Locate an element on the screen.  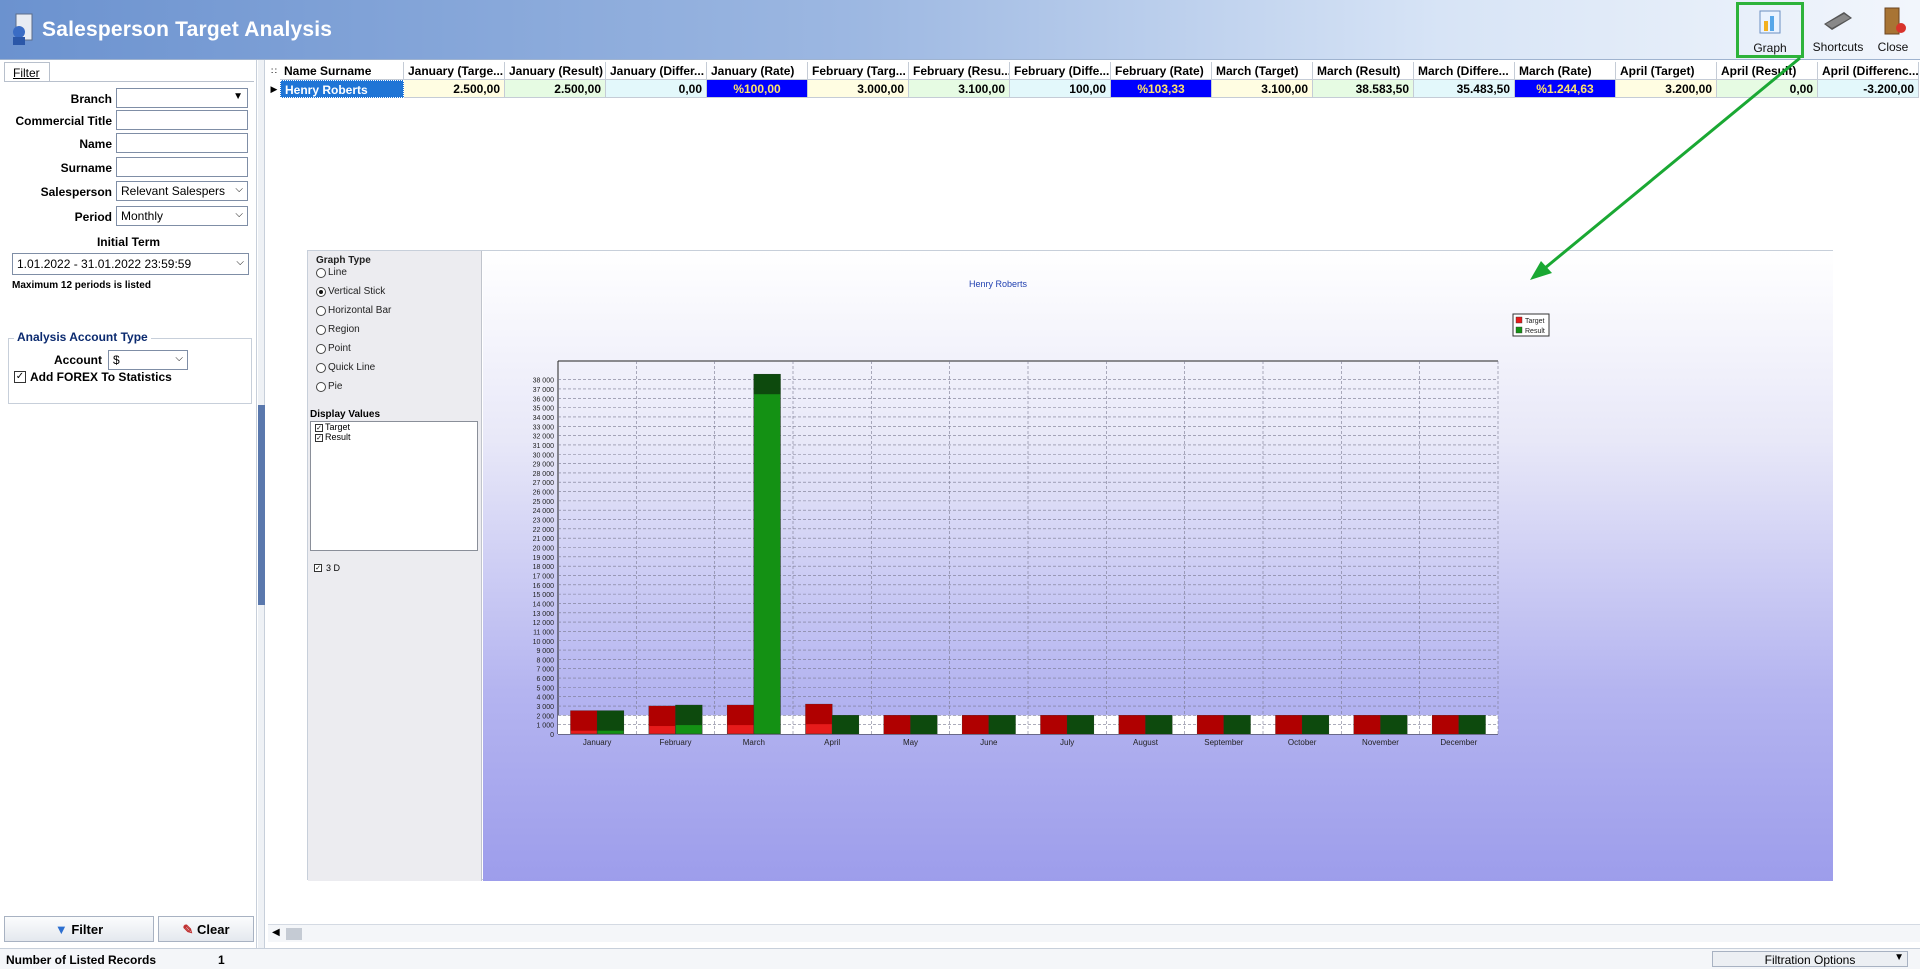
y-tick-label: 10 000 is located at coordinates (544, 642).